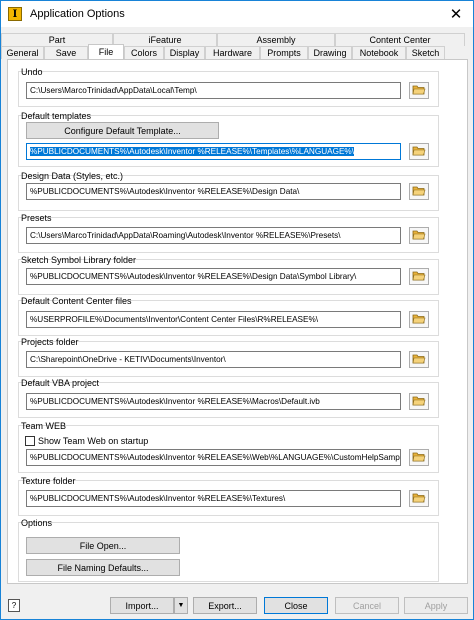 This screenshot has height=620, width=474. What do you see at coordinates (79, 260) in the screenshot?
I see `sketch-symbol-label: Sketch Symbol Library folder` at bounding box center [79, 260].